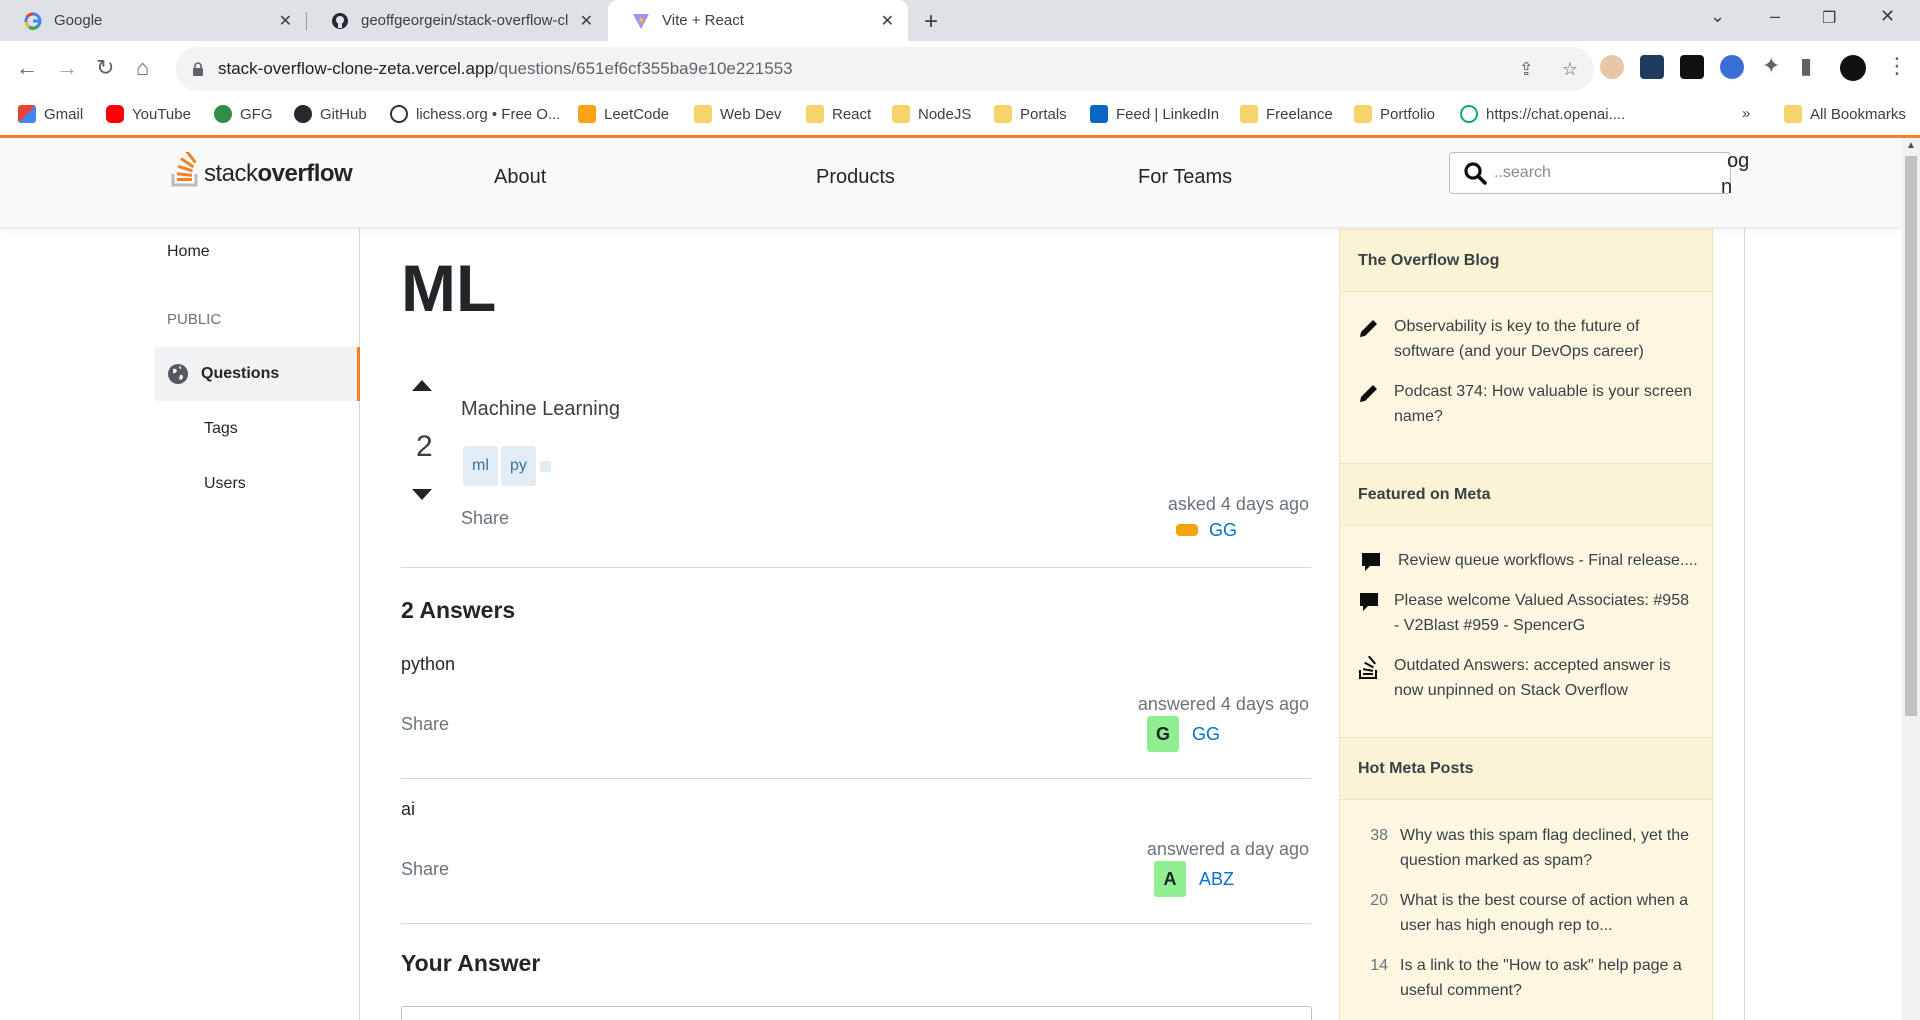  I want to click on menu-kebab-icon: ⋮, so click(1897, 66).